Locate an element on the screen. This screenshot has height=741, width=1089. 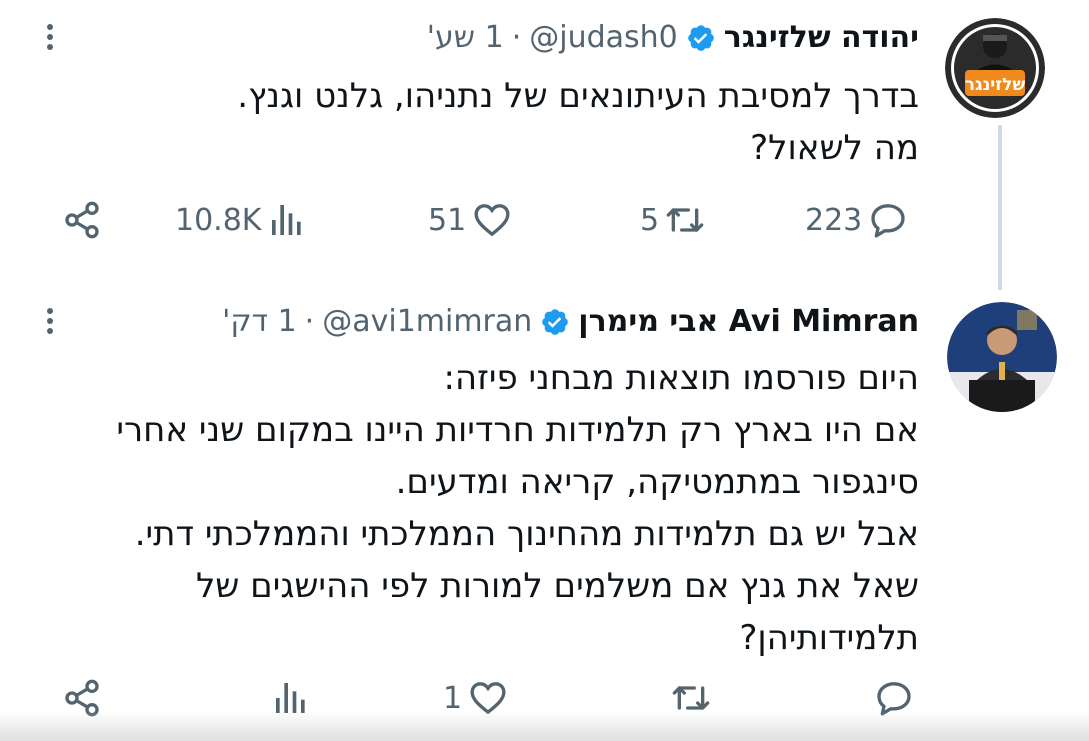
text-line: מה לשאול? is located at coordinates (834, 148).